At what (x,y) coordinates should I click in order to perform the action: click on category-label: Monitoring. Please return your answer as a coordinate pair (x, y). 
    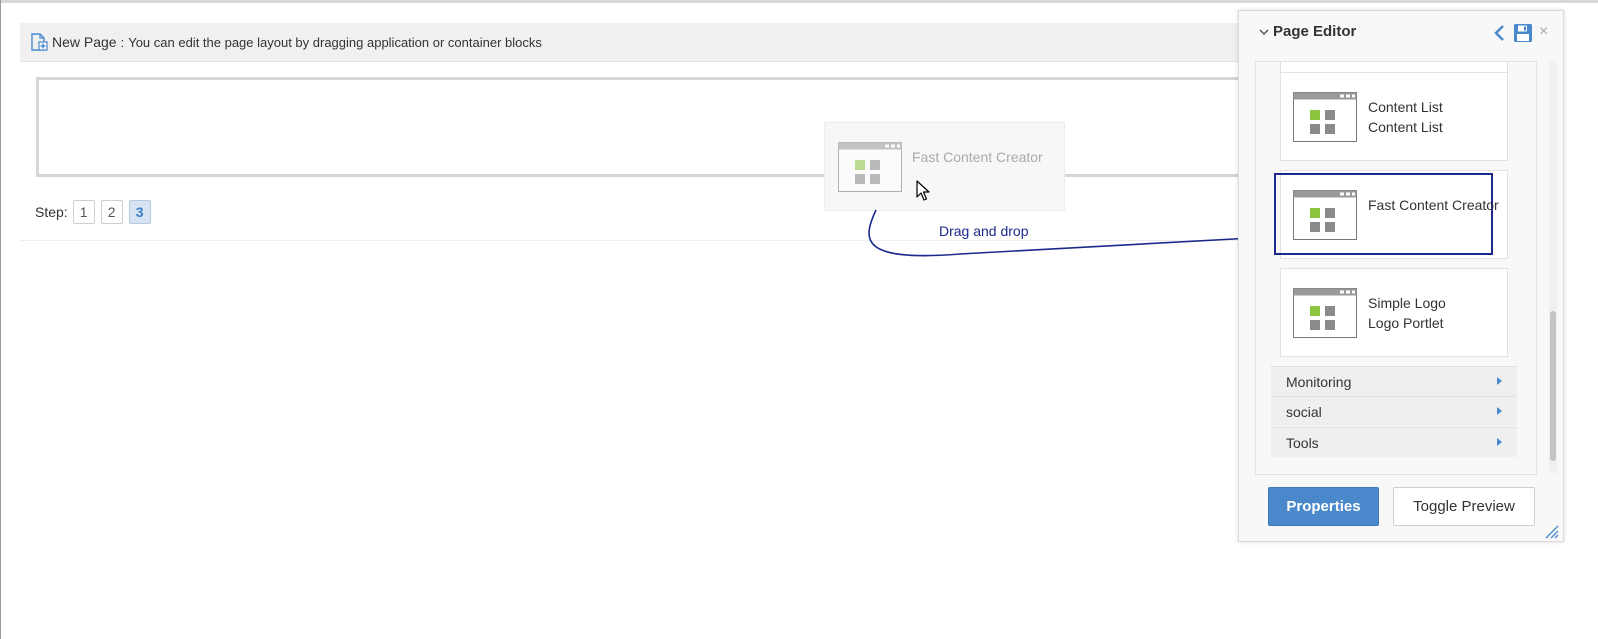
    Looking at the image, I should click on (1319, 381).